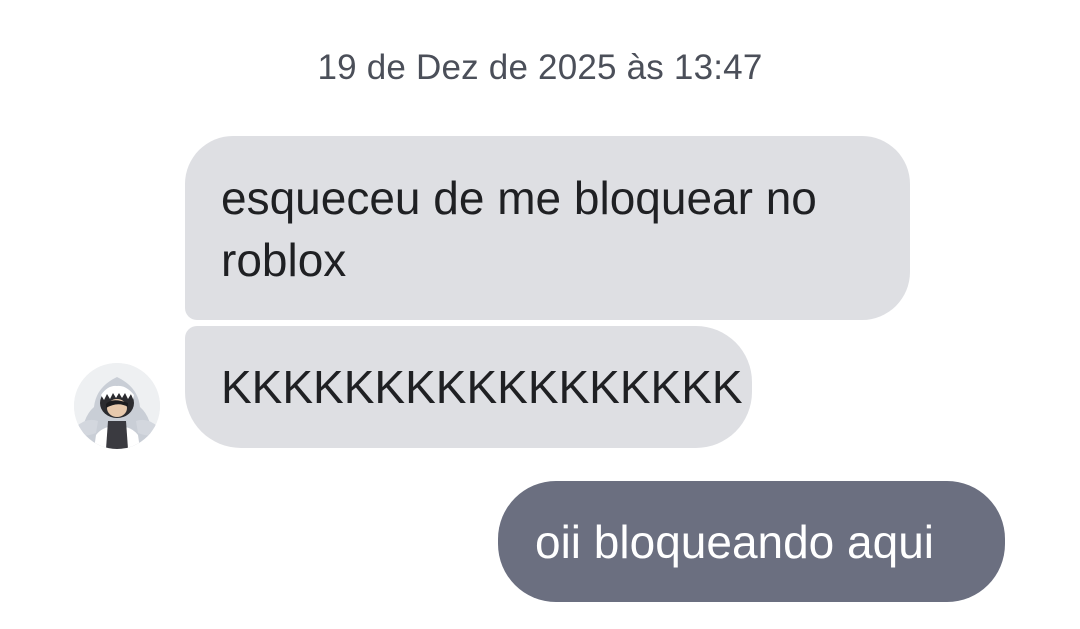 The height and width of the screenshot is (629, 1080). I want to click on message-timestamp: 19 de Dez de 2025 às 13:47, so click(540, 67).